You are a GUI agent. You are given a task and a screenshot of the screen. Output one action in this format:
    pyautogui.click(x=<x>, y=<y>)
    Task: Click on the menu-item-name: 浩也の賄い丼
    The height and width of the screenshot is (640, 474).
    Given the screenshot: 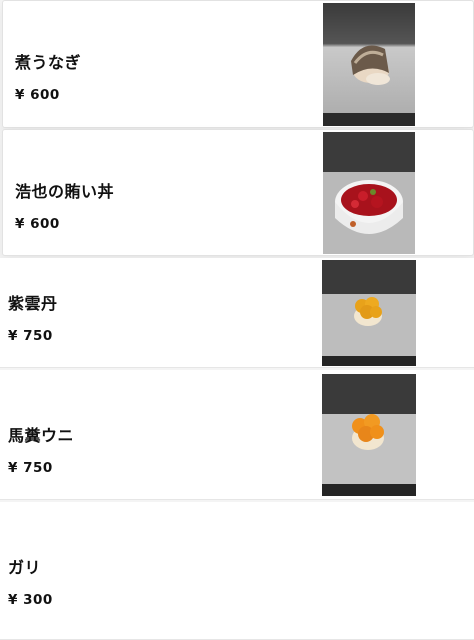 What is the action you would take?
    pyautogui.click(x=65, y=191)
    